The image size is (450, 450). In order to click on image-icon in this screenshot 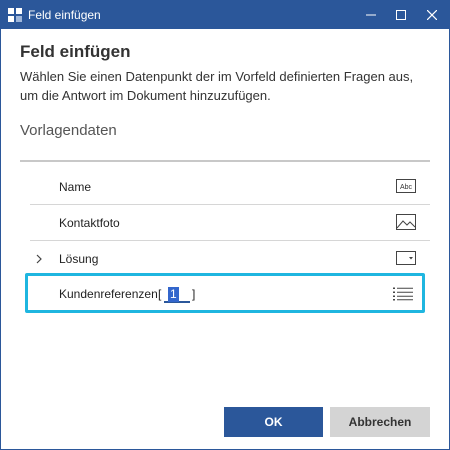, I will do `click(406, 222)`.